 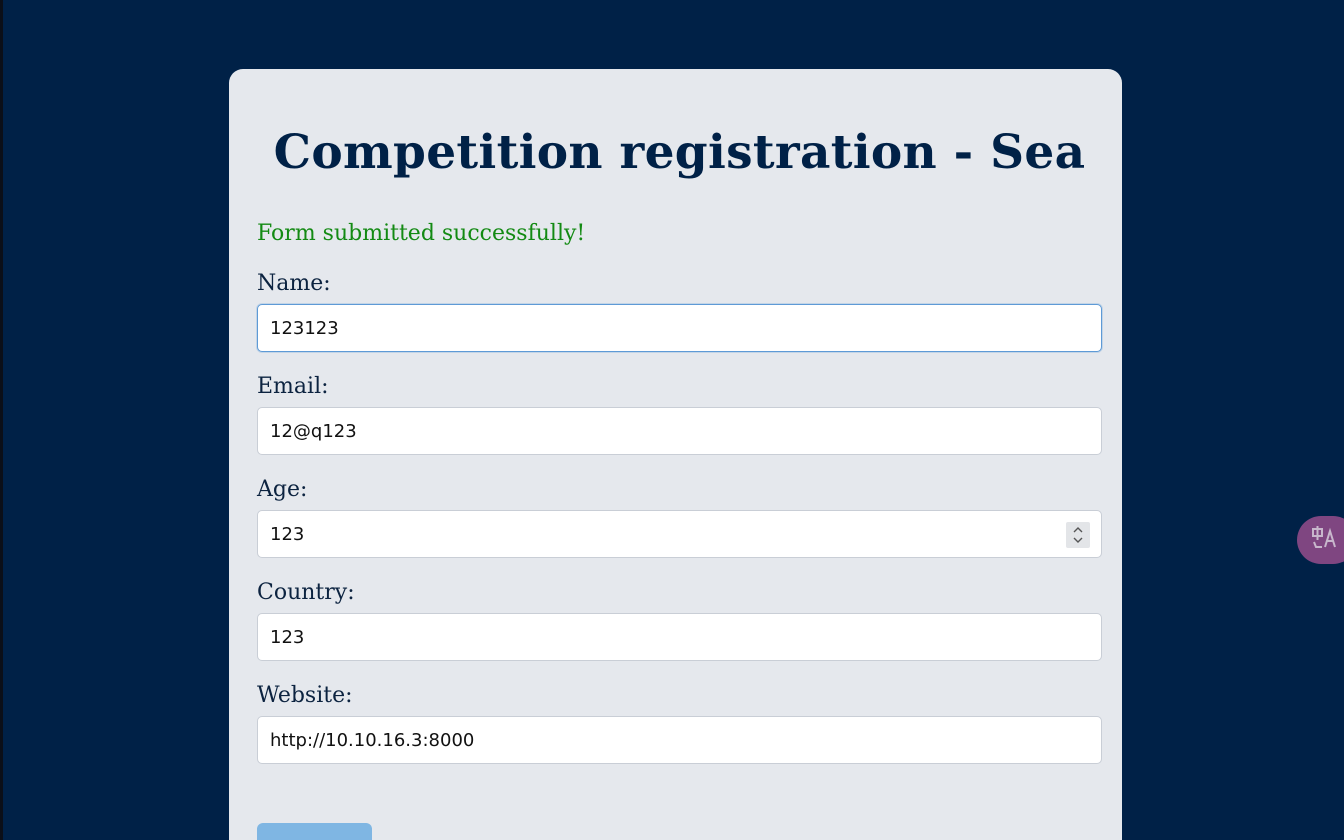 I want to click on age-input: 123, so click(x=679, y=534).